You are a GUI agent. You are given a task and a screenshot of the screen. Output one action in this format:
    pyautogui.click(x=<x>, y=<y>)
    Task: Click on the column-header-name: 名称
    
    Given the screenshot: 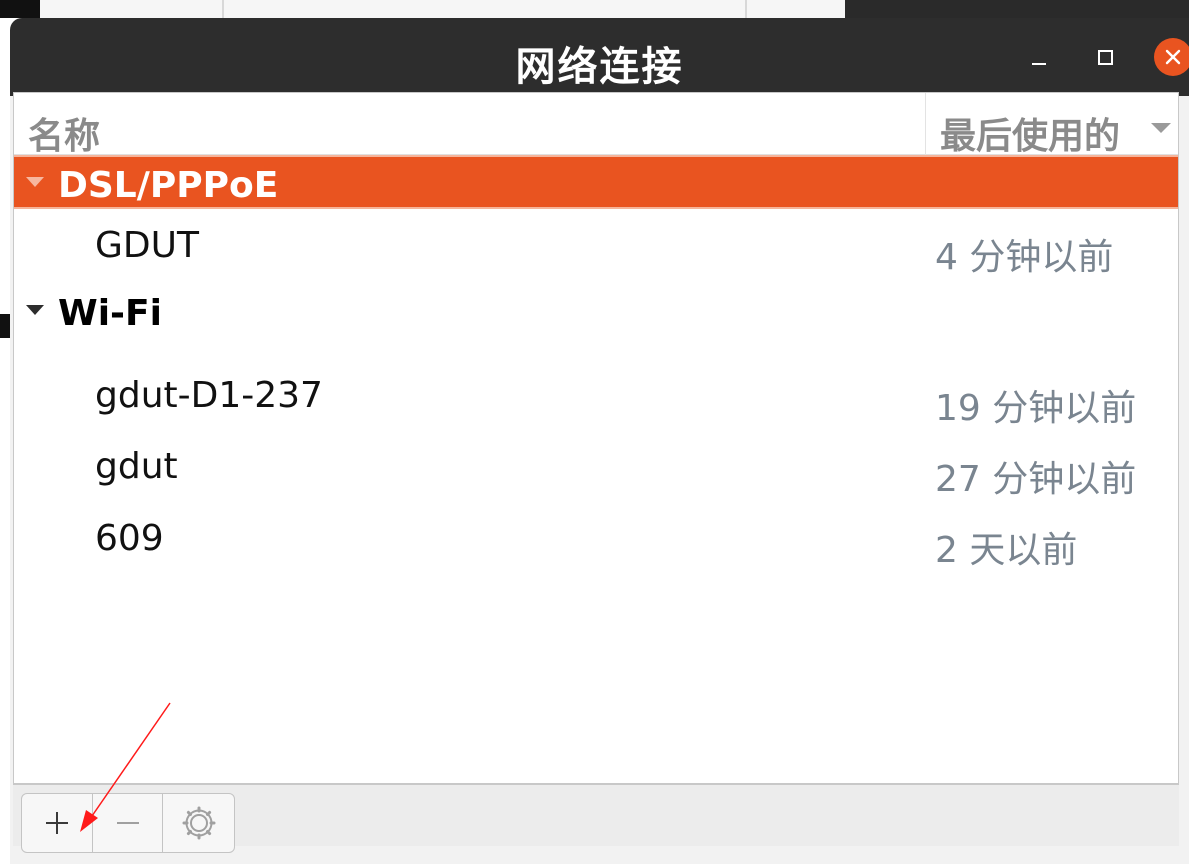 What is the action you would take?
    pyautogui.click(x=64, y=133)
    